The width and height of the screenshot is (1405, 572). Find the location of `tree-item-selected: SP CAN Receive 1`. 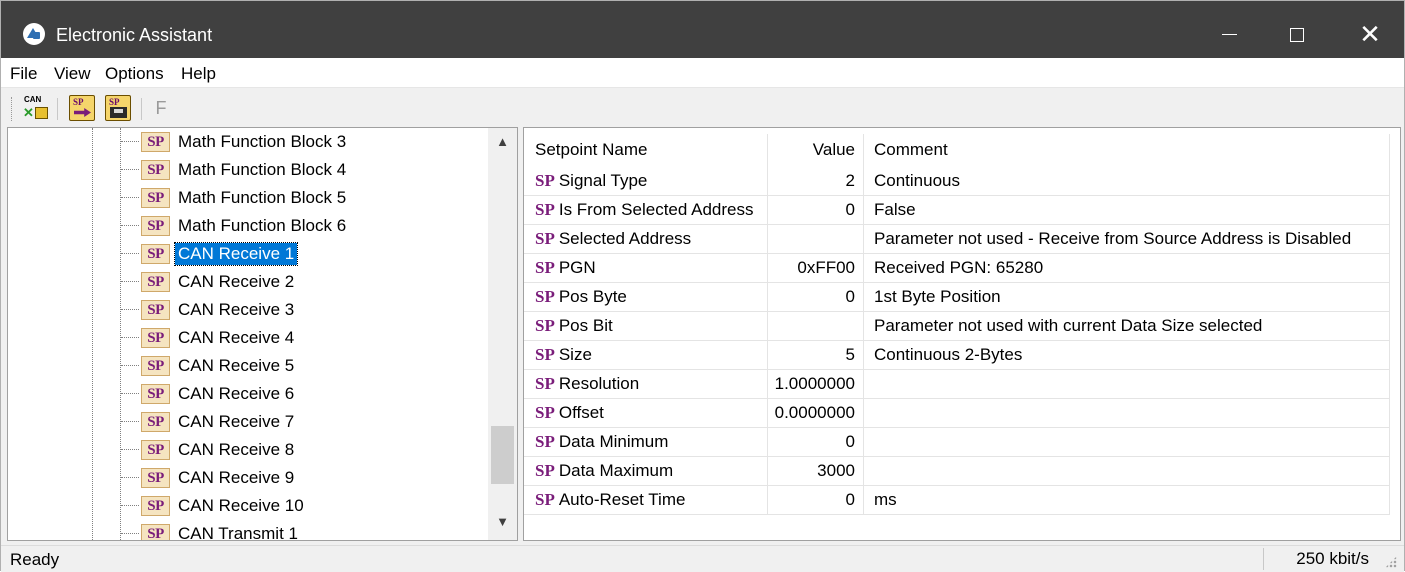

tree-item-selected: SP CAN Receive 1 is located at coordinates (305, 254).